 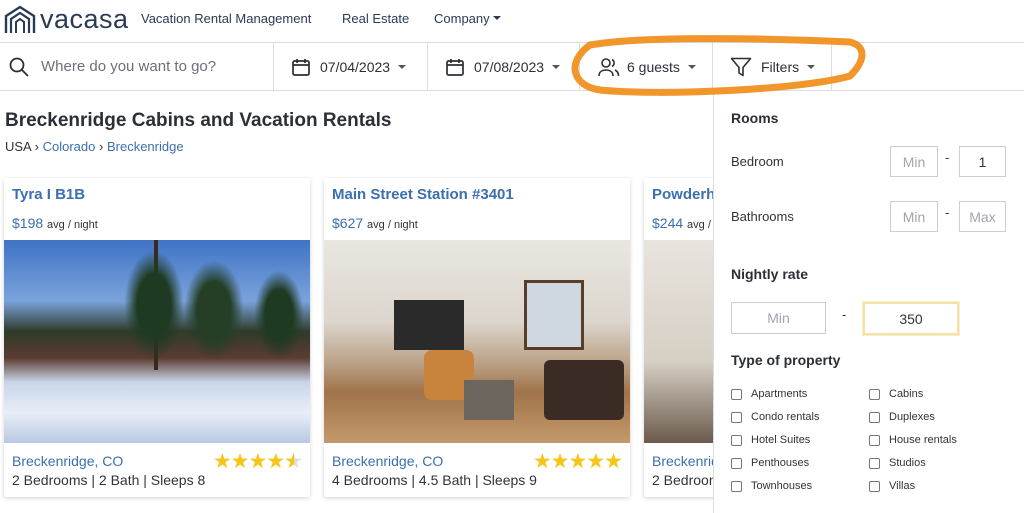 What do you see at coordinates (982, 161) in the screenshot?
I see `bedroom-max-input: 1` at bounding box center [982, 161].